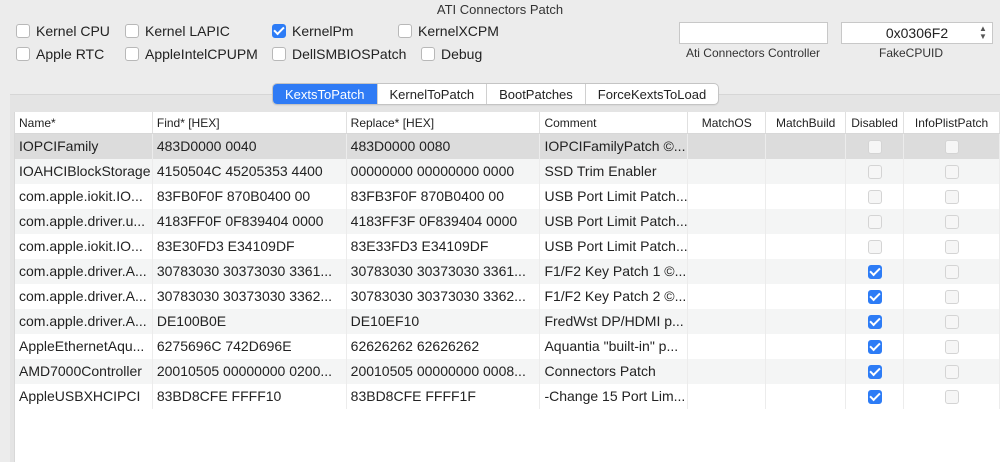 The image size is (1000, 462). I want to click on cell-find: 83BD8CFE FFFF10, so click(250, 396).